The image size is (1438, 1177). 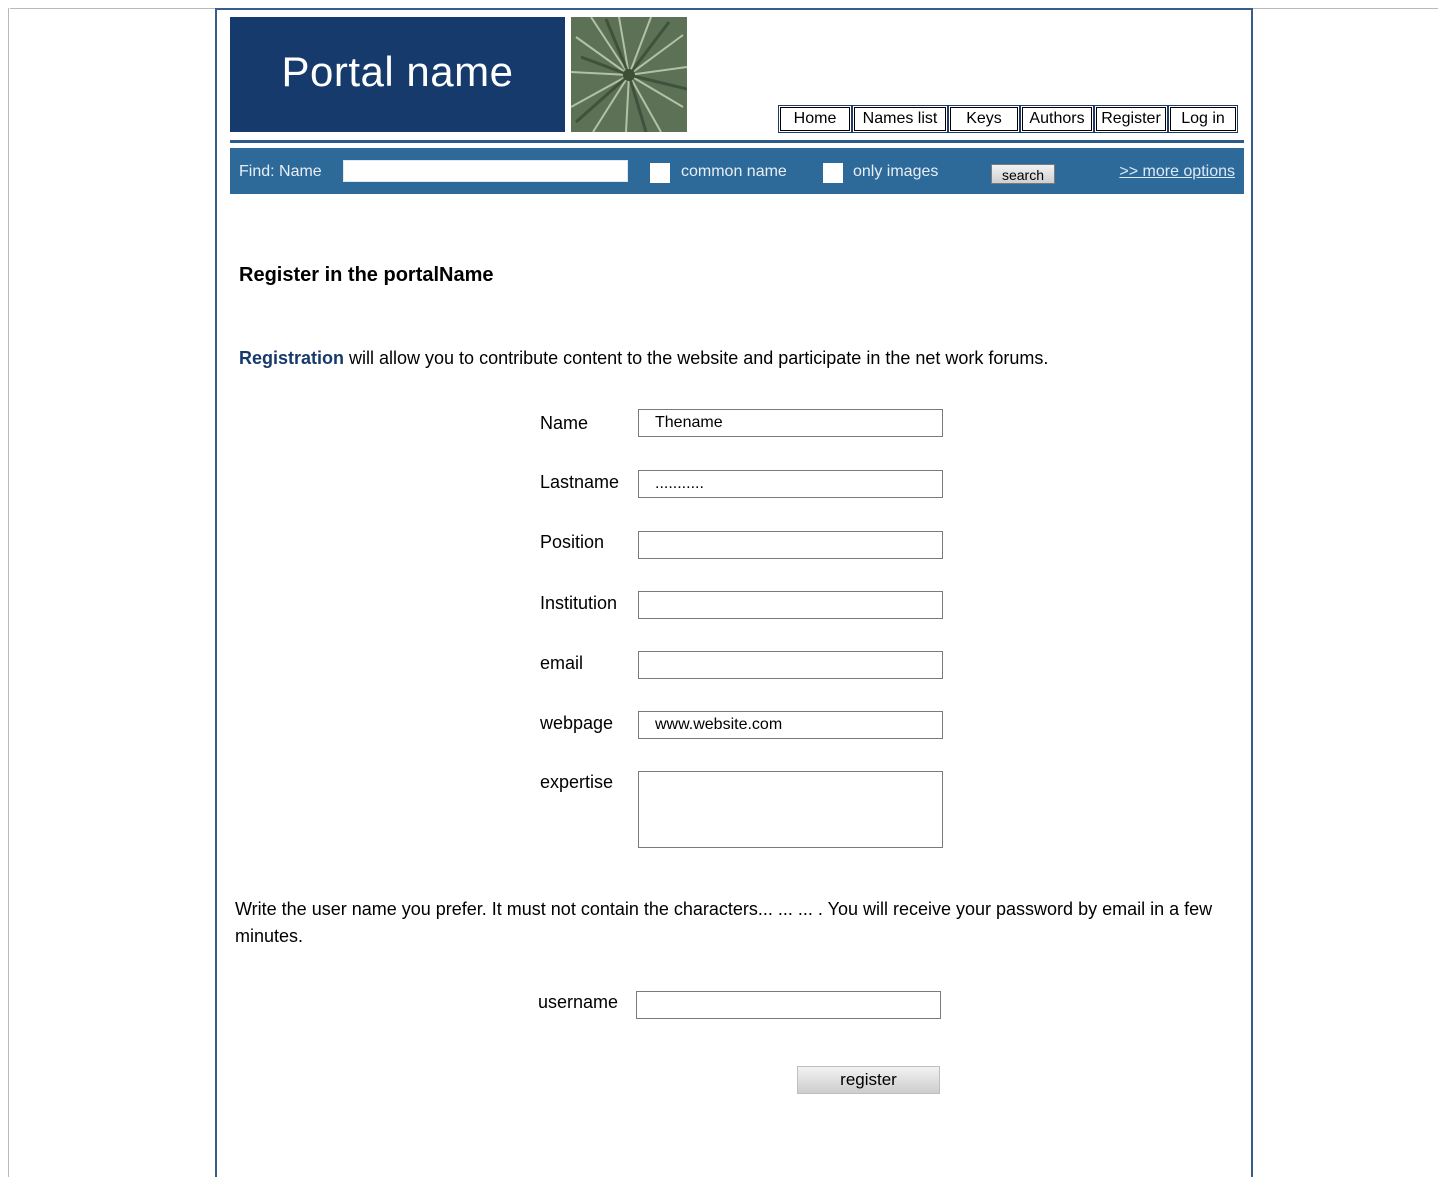 What do you see at coordinates (562, 663) in the screenshot?
I see `email-label: email` at bounding box center [562, 663].